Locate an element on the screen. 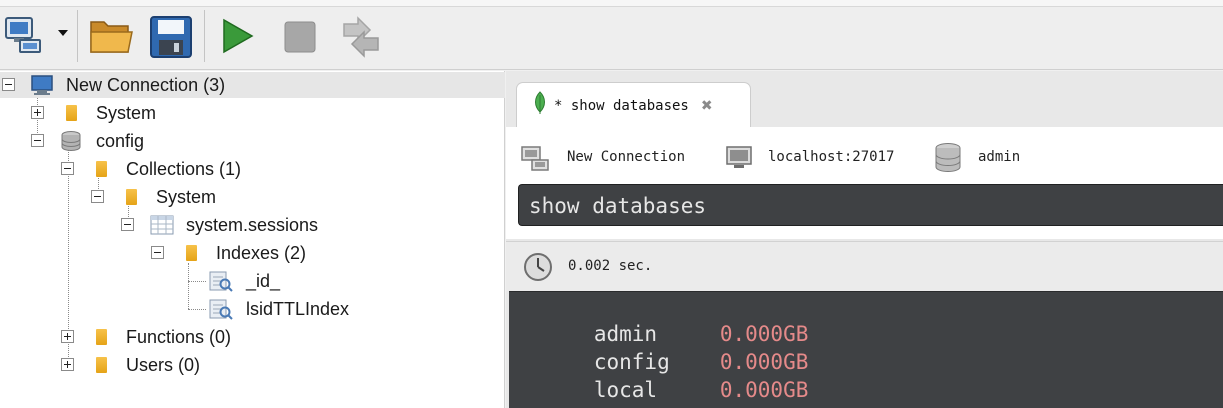  connection-info-bar: New Connection localhost:27017 admin is located at coordinates (864, 158).